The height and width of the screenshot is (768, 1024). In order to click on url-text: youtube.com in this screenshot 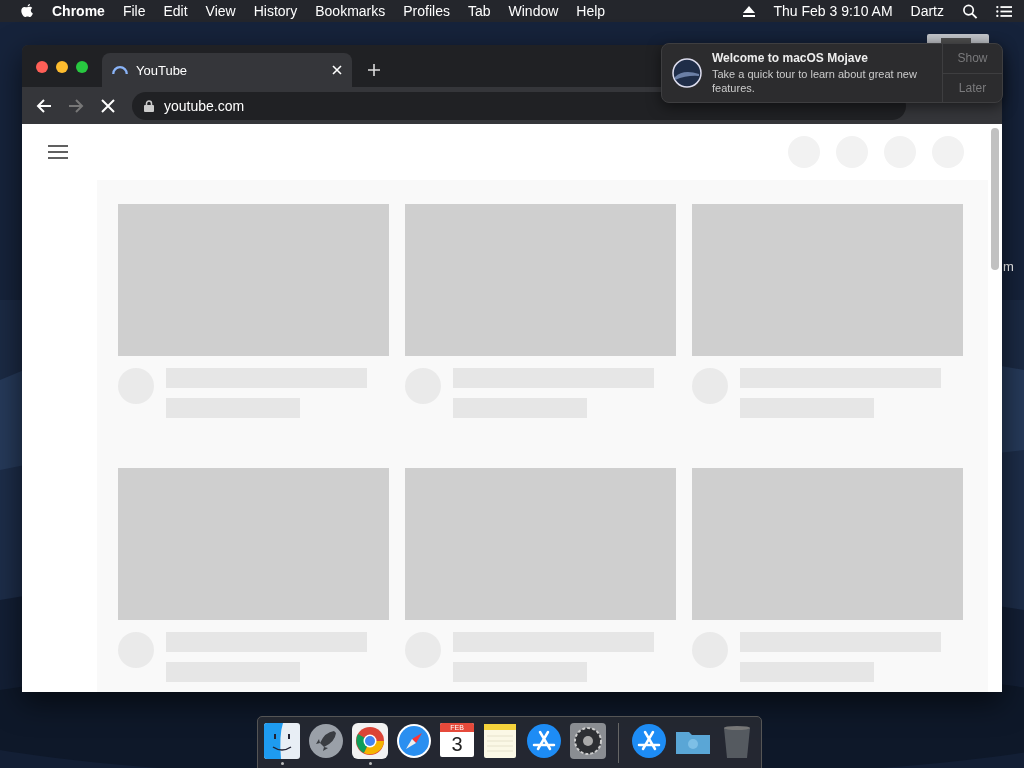, I will do `click(204, 105)`.